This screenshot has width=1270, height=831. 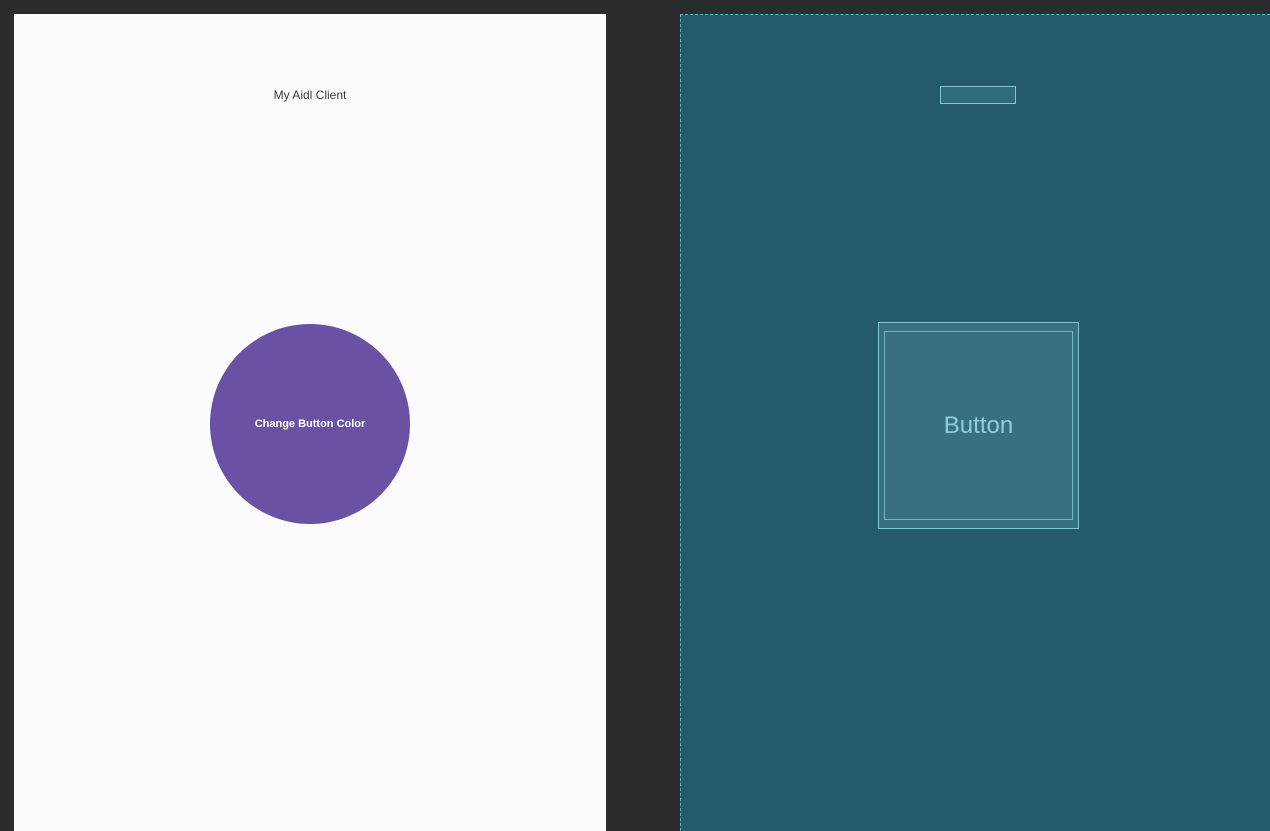 What do you see at coordinates (310, 95) in the screenshot?
I see `app-title-text: My Aidl Client` at bounding box center [310, 95].